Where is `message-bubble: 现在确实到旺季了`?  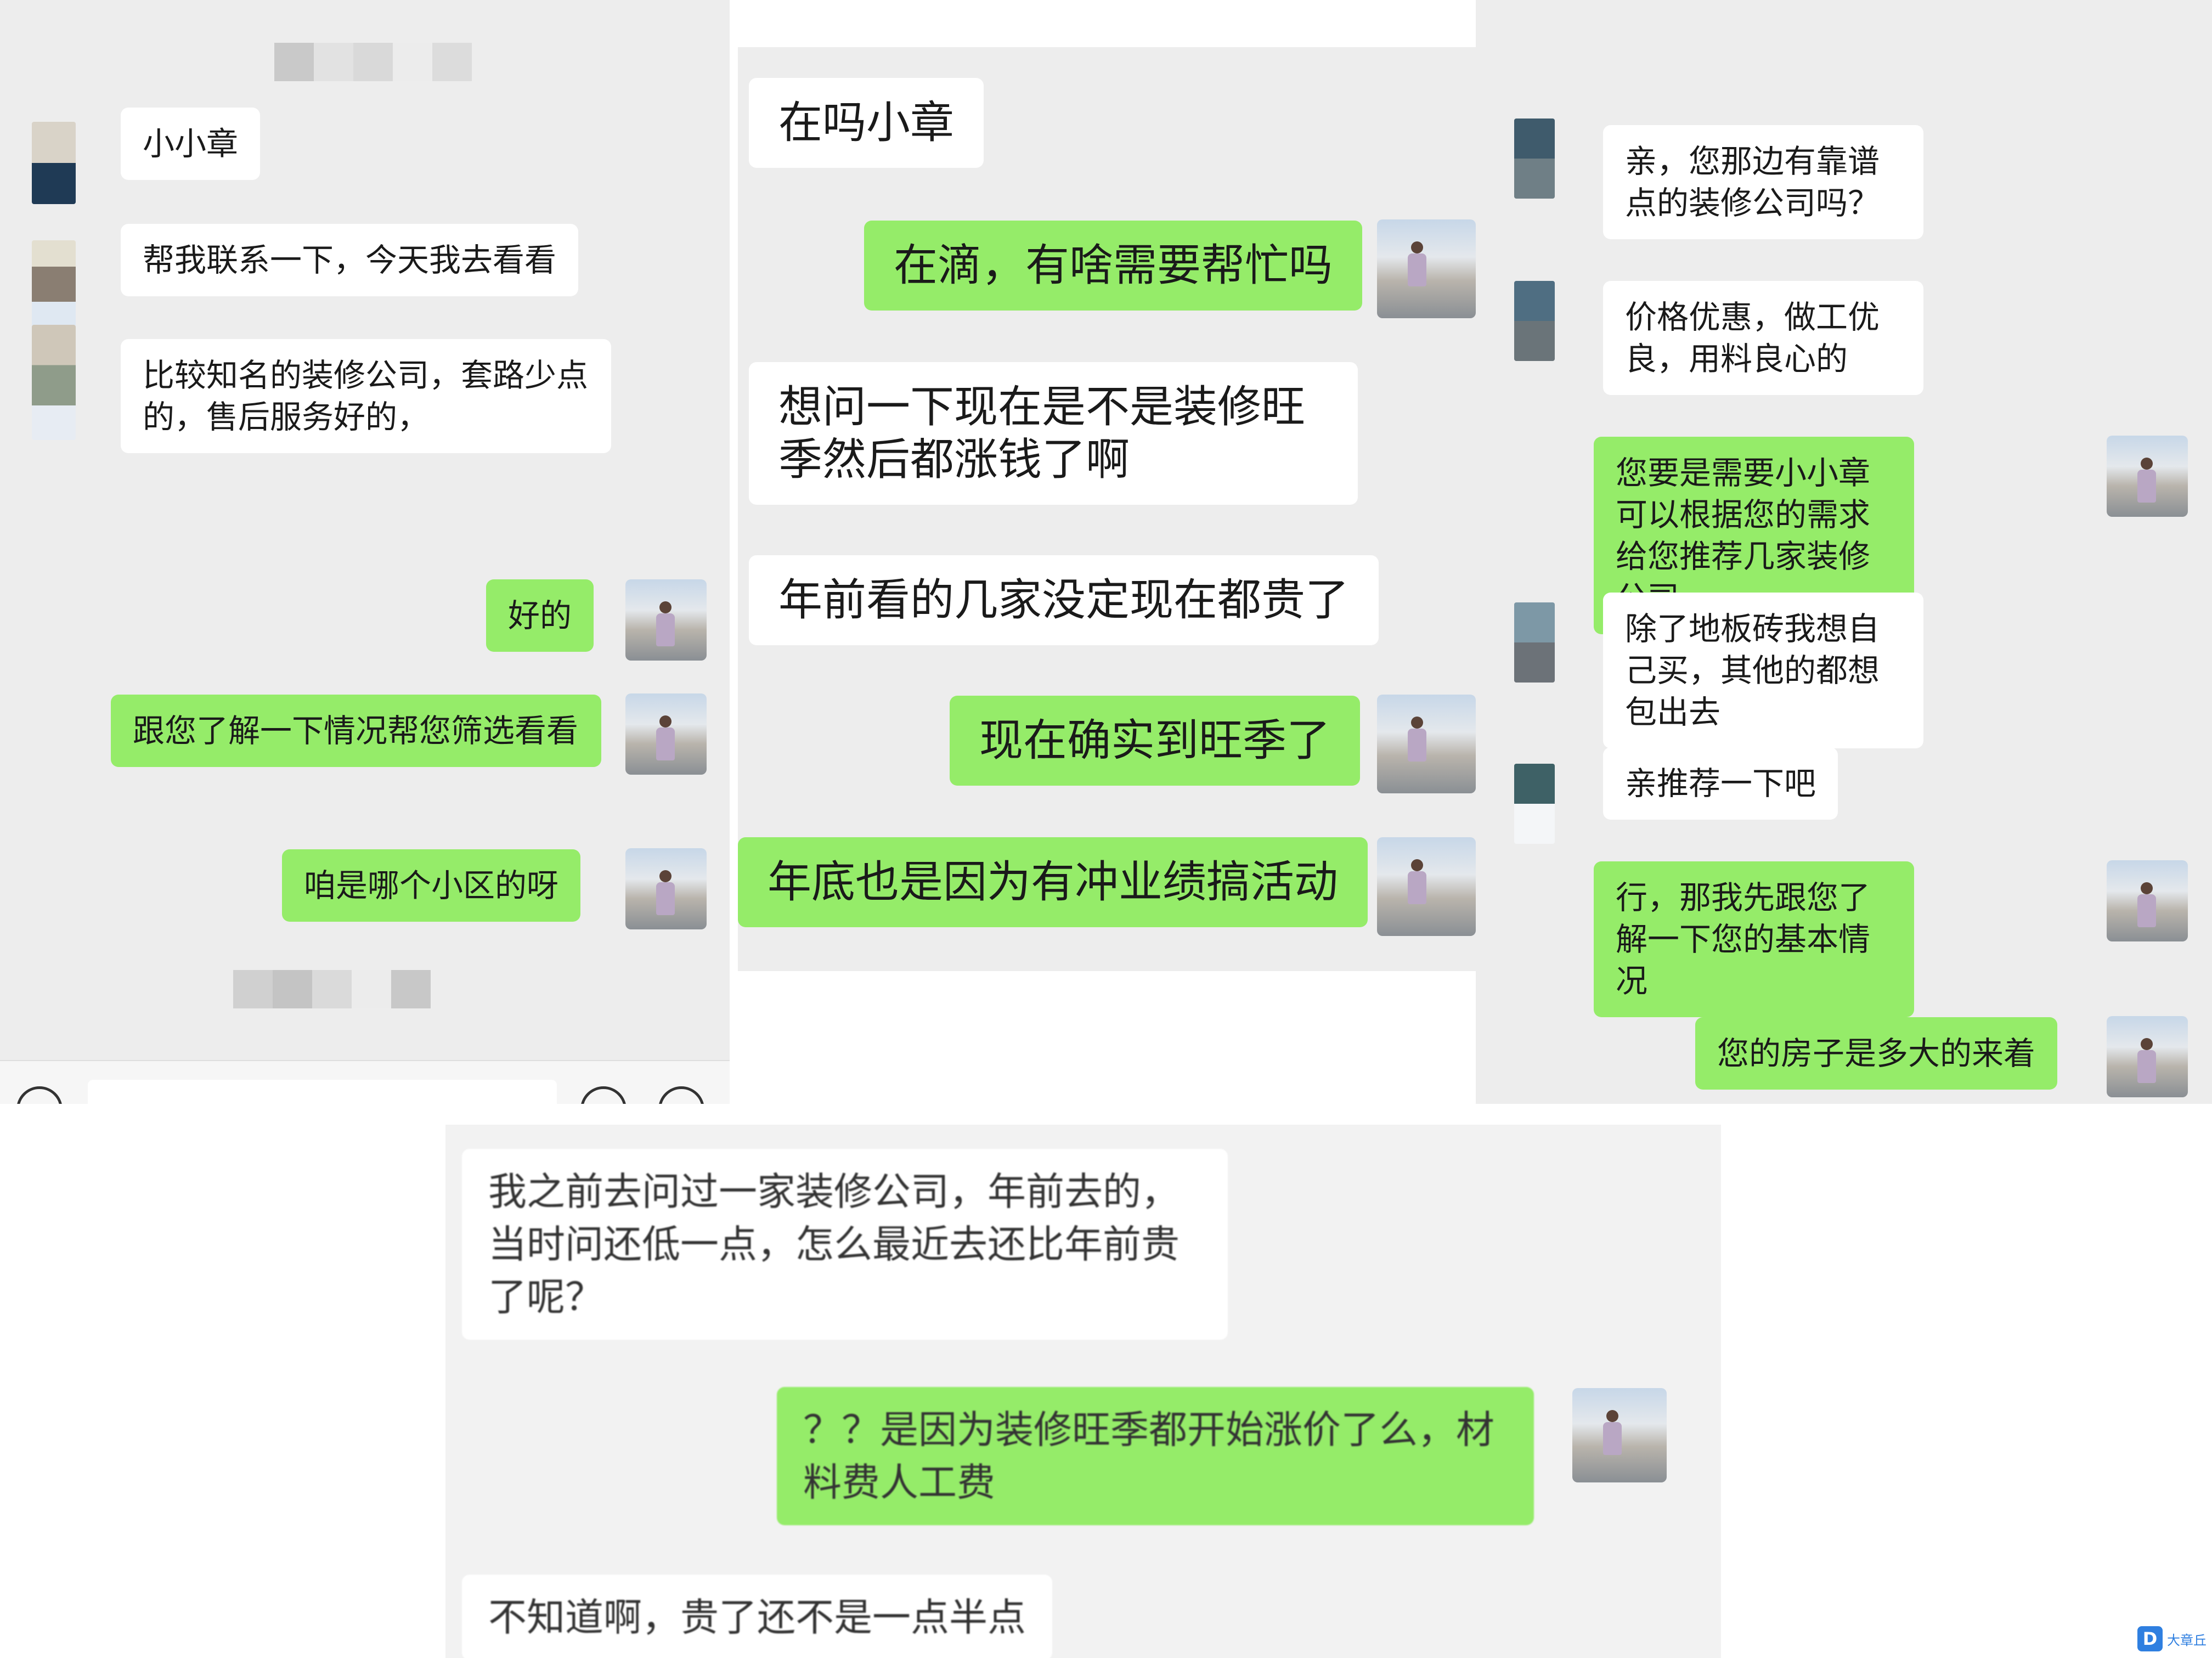 message-bubble: 现在确实到旺季了 is located at coordinates (1155, 741).